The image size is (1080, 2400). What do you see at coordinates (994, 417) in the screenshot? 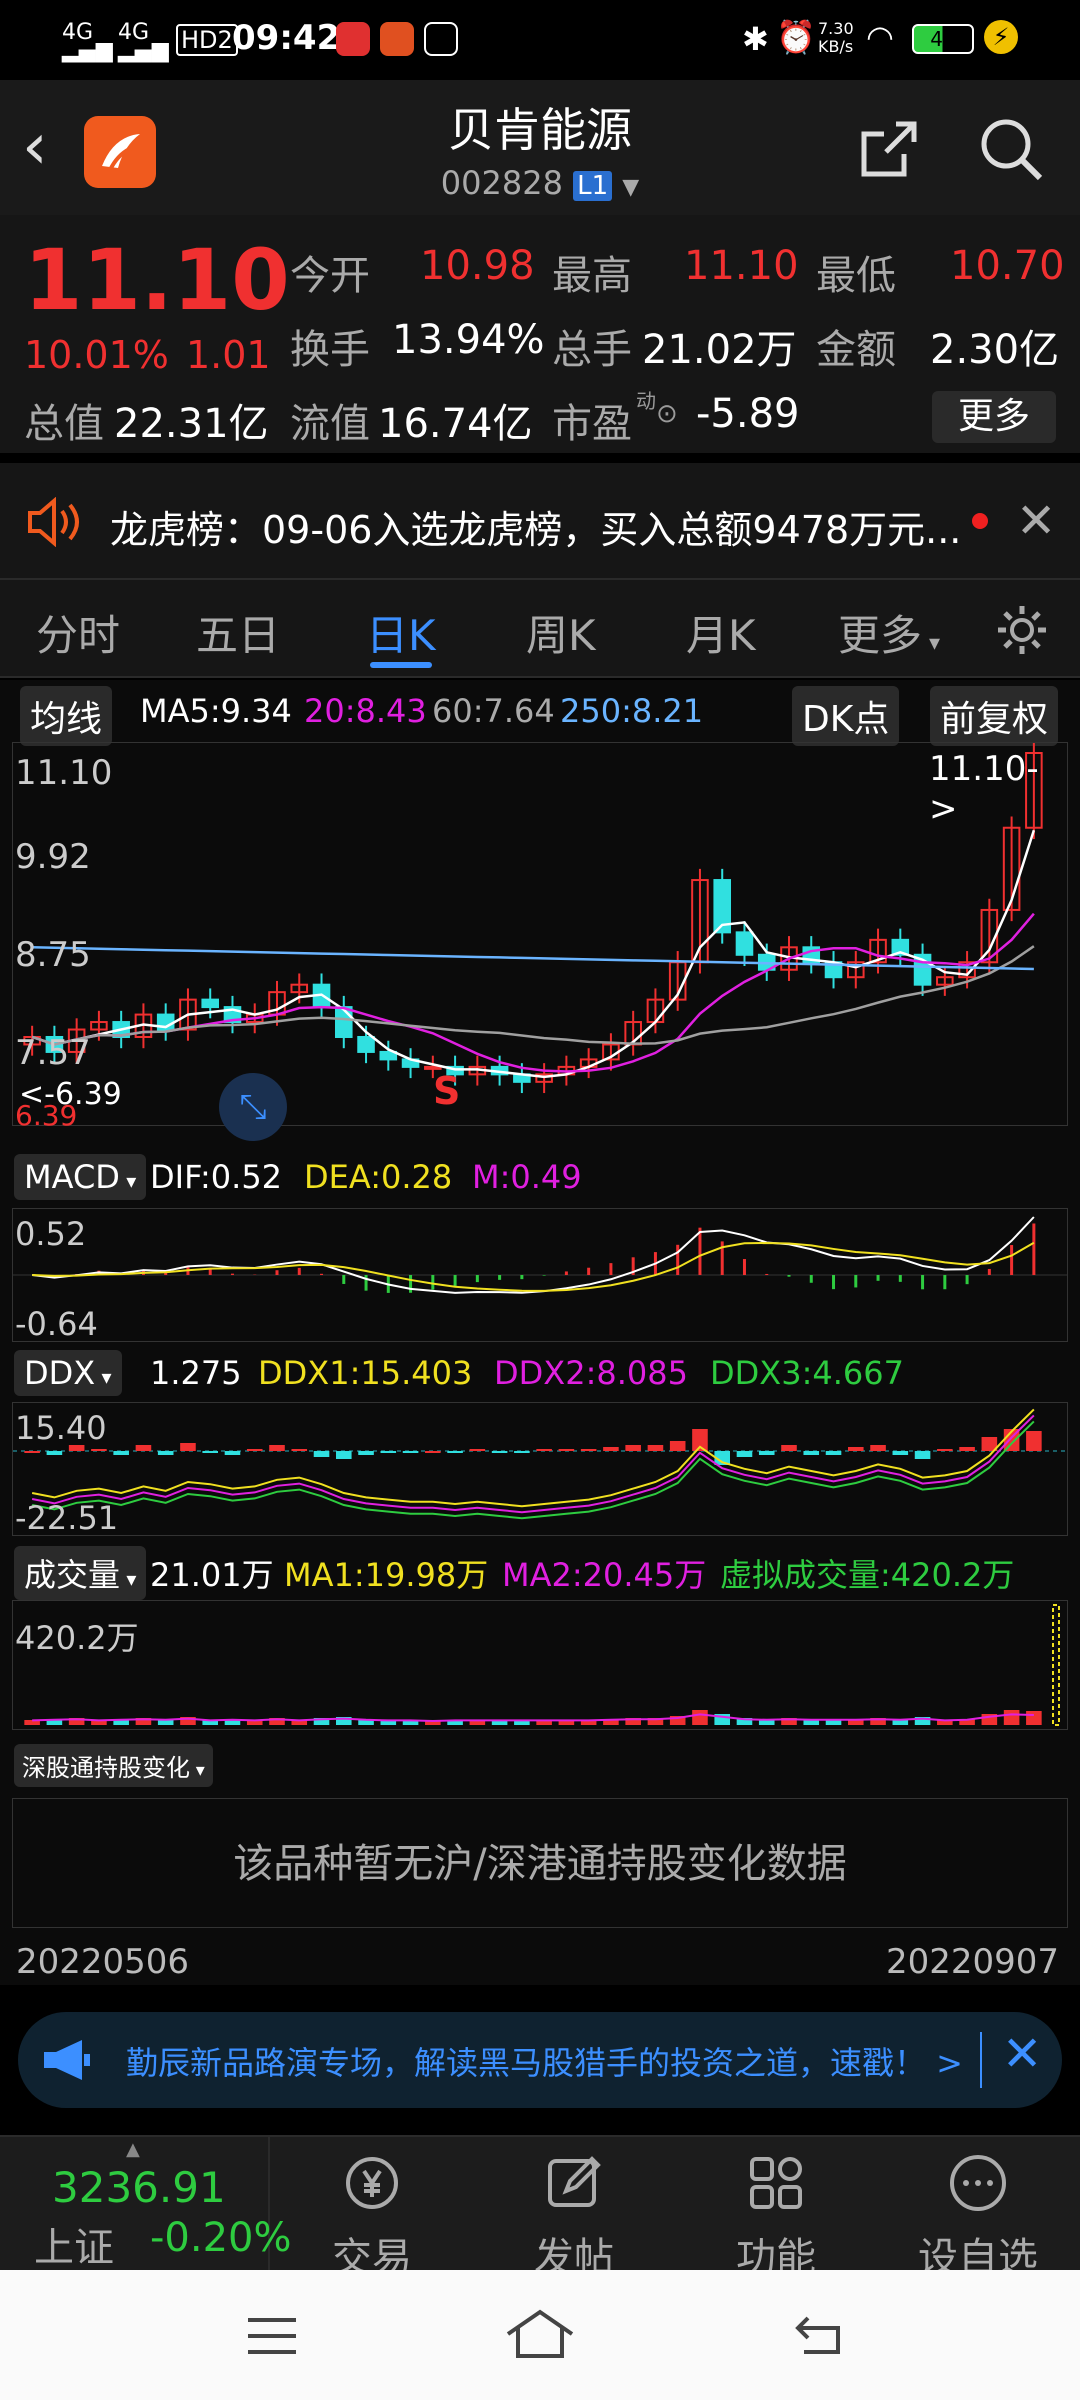
I see `more-button: 更多` at bounding box center [994, 417].